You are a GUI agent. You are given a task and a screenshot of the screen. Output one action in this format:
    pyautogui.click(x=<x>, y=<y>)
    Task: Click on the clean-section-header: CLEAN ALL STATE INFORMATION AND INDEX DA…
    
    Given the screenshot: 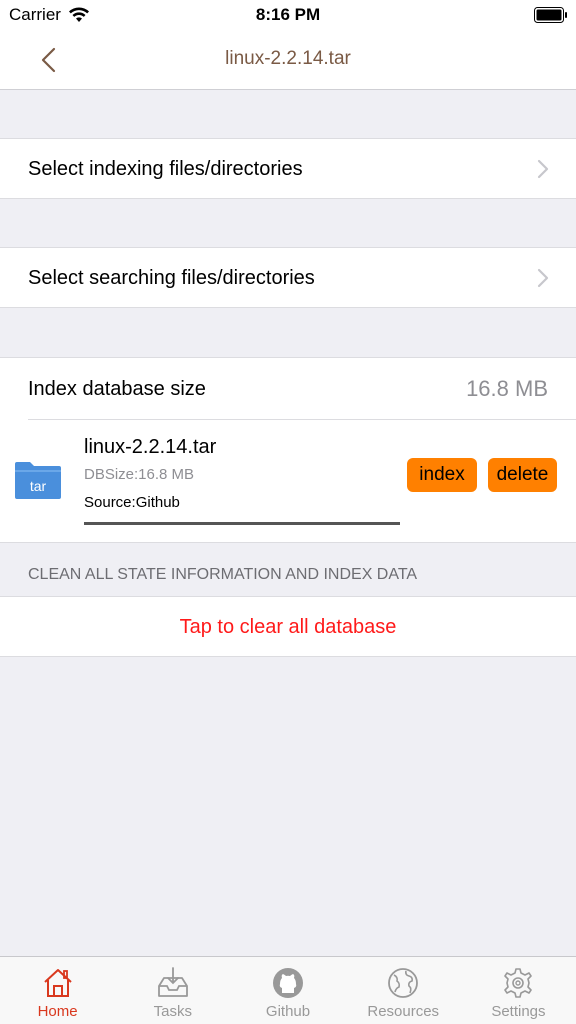 What is the action you would take?
    pyautogui.click(x=223, y=574)
    